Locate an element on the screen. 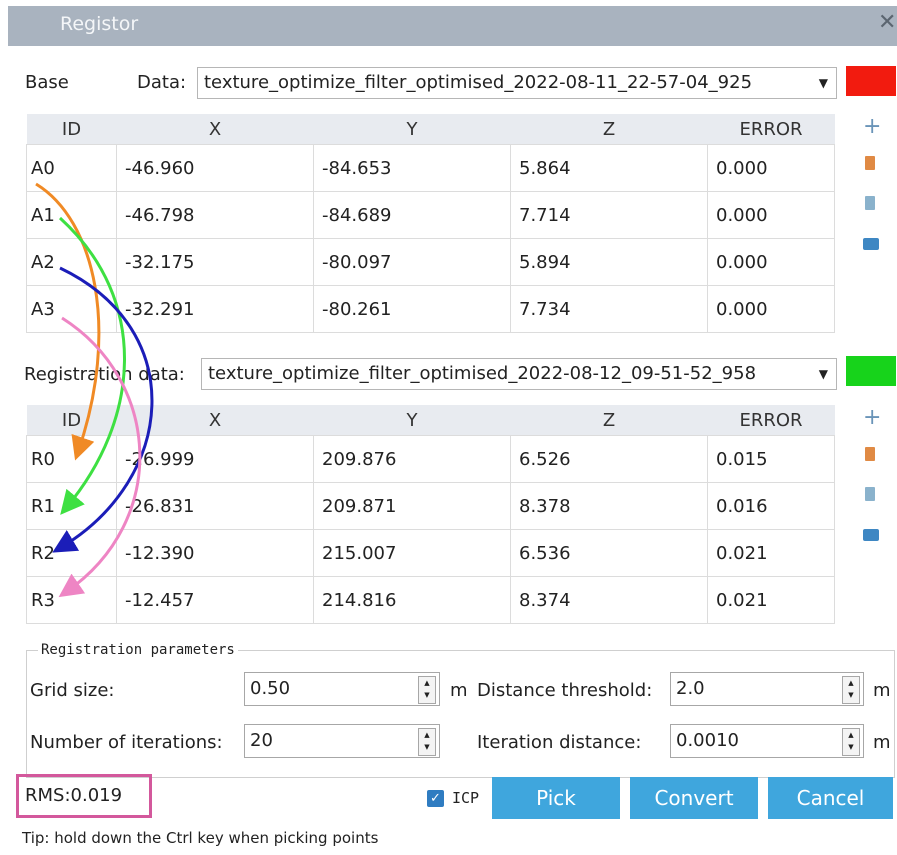 This screenshot has height=855, width=897. iterations-value: 20 is located at coordinates (261, 740).